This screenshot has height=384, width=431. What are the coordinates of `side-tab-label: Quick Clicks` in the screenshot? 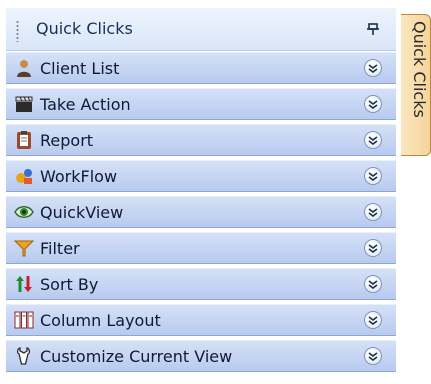 It's located at (419, 69).